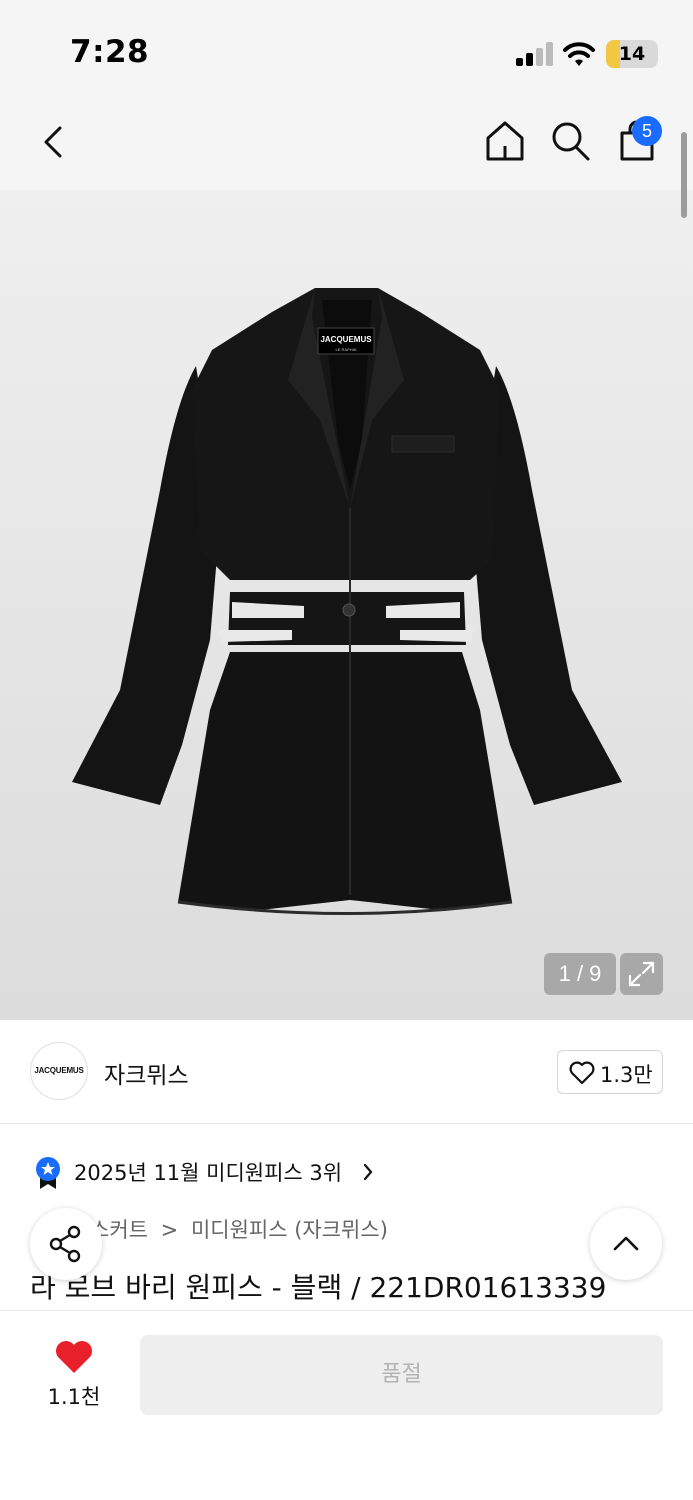 The image size is (693, 1500). Describe the element at coordinates (318, 1287) in the screenshot. I see `product-title: 라 로브 바리 원피스 - 블랙 / 221DR01613339` at that location.